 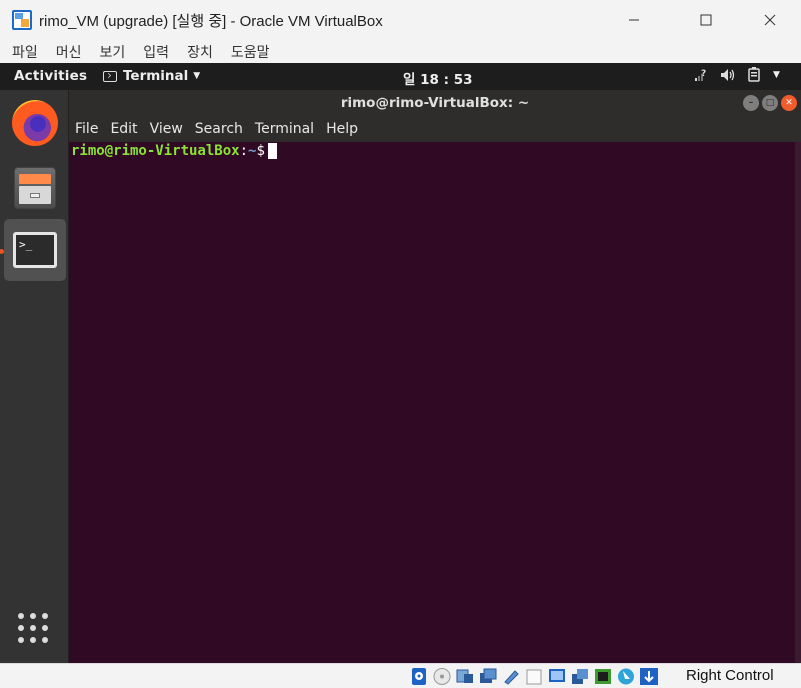 What do you see at coordinates (200, 52) in the screenshot?
I see `menu-devices: 장치` at bounding box center [200, 52].